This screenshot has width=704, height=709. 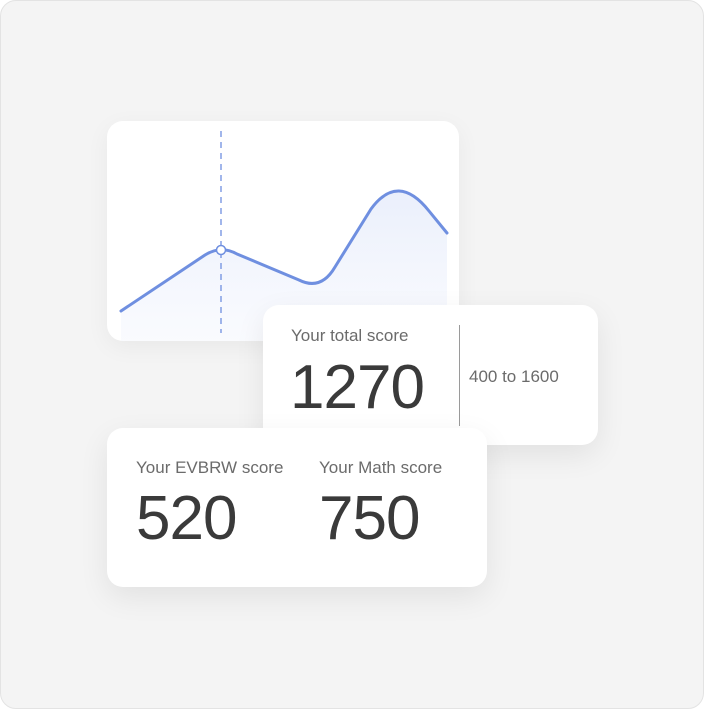 I want to click on hover-point, so click(x=221, y=250).